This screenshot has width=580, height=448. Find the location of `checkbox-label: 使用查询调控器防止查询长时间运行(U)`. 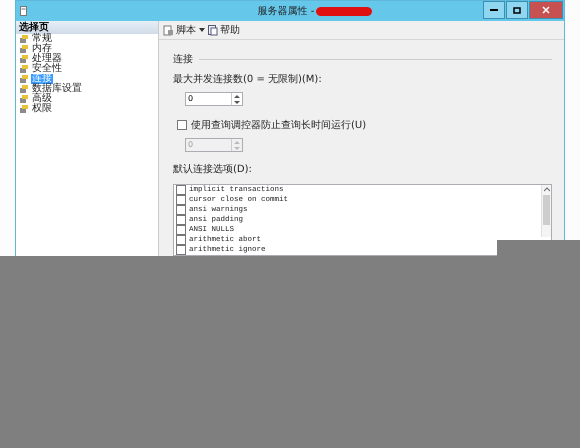

checkbox-label: 使用查询调控器防止查询长时间运行(U) is located at coordinates (278, 125).